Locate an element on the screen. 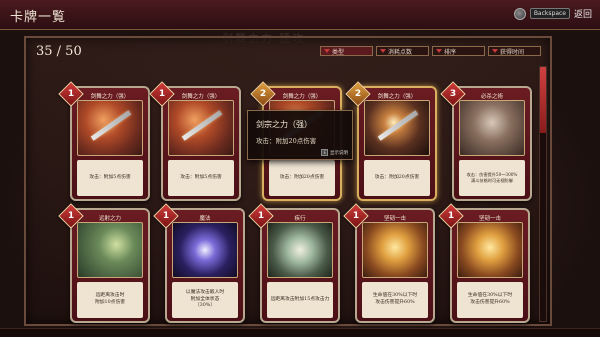 The width and height of the screenshot is (600, 337). card-description: 以魔法攻击敌人时 附加全体状态 （30%） is located at coordinates (205, 300).